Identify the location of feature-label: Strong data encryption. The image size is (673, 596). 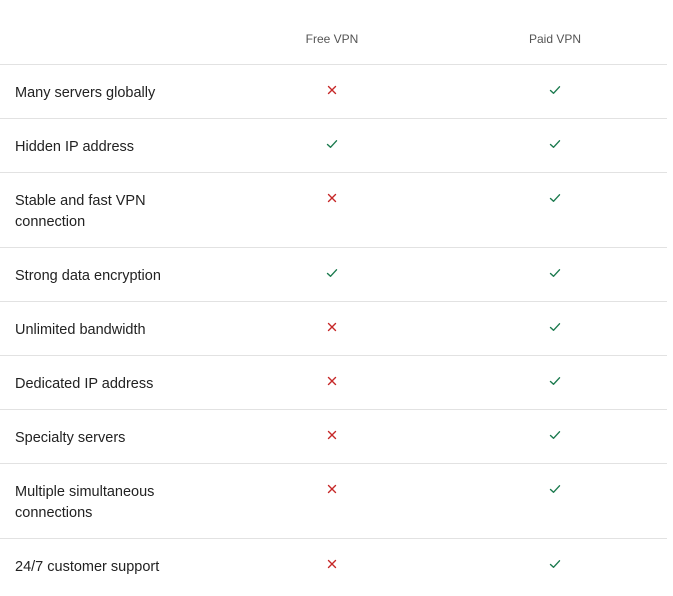
(88, 276).